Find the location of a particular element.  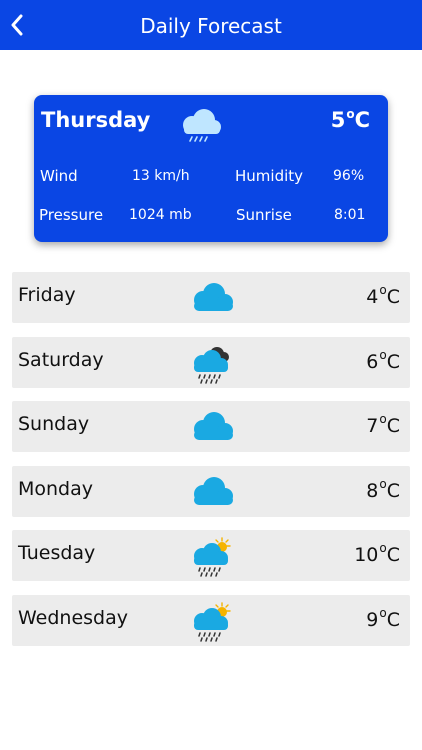

page-title: Daily Forecast is located at coordinates (211, 26).